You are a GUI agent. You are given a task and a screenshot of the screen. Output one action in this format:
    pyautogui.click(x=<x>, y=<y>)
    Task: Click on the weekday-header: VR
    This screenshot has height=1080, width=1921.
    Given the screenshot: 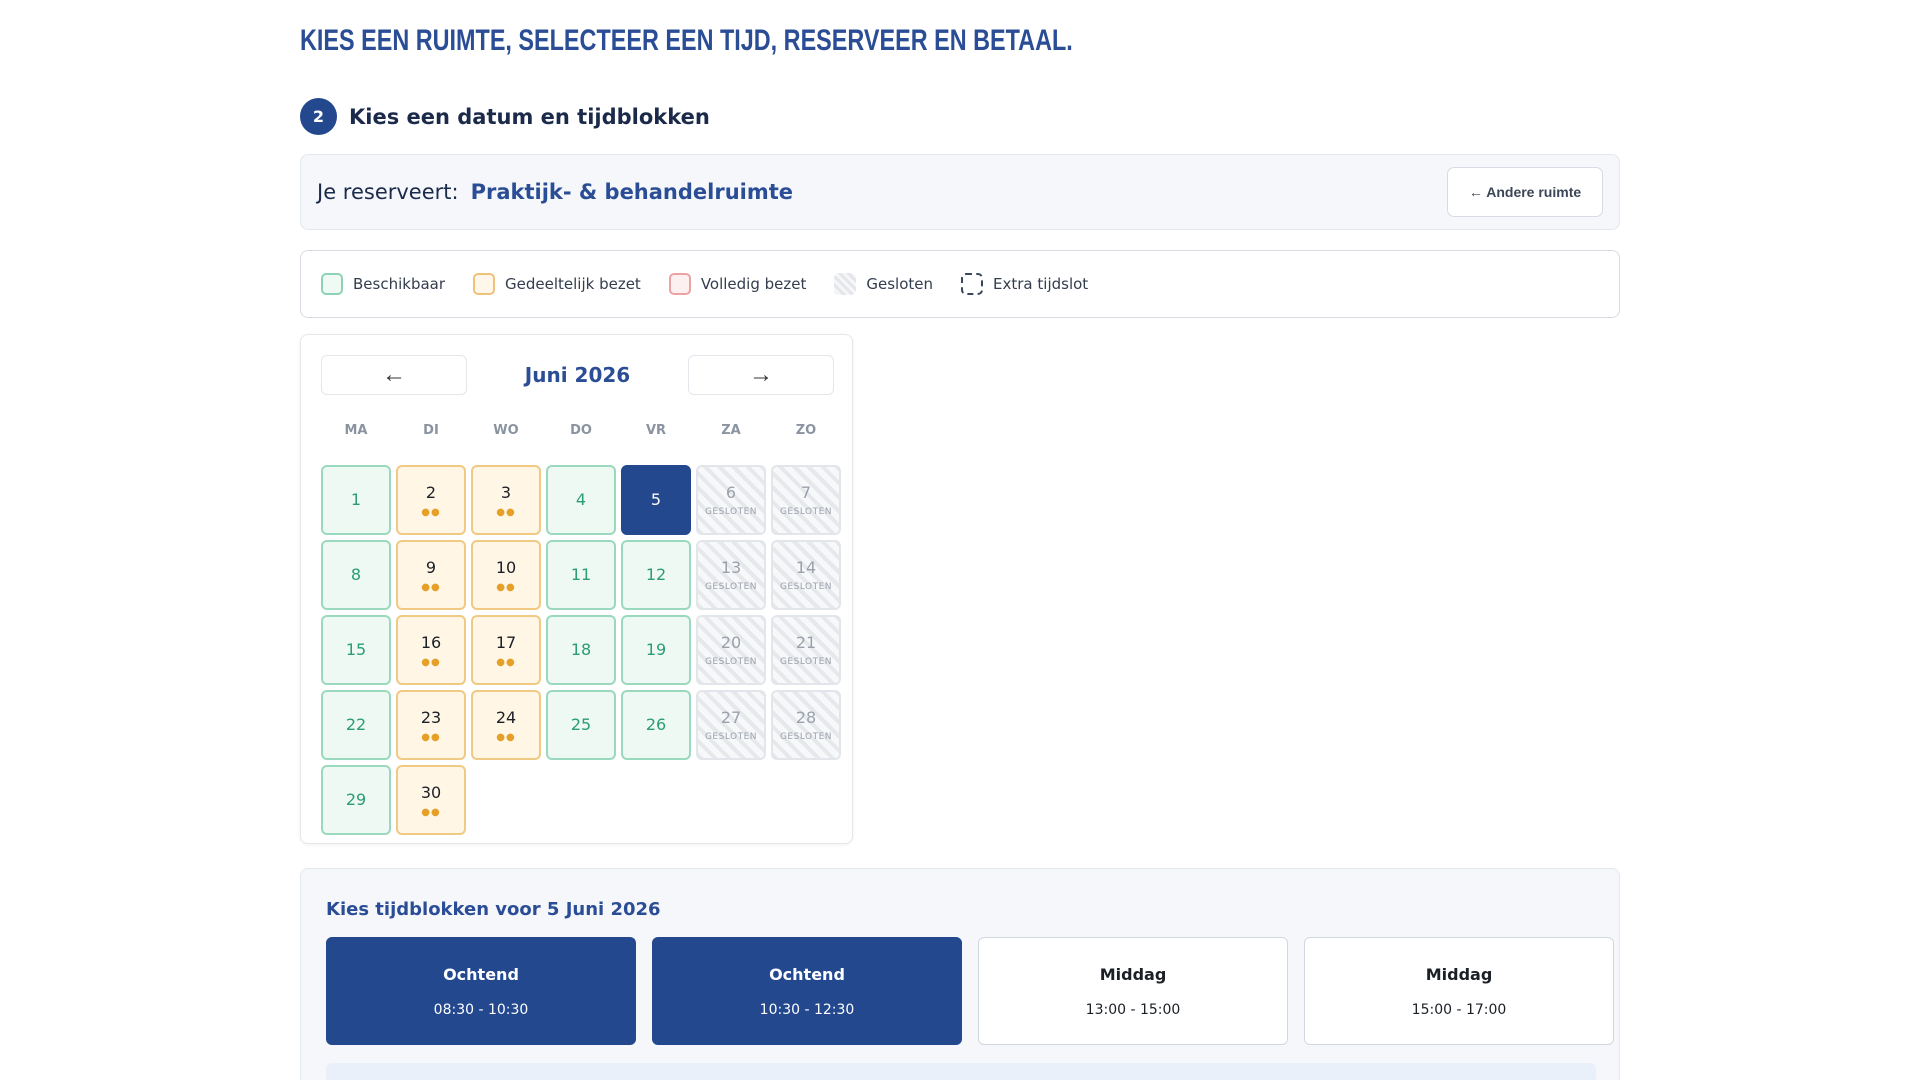 What is the action you would take?
    pyautogui.click(x=656, y=430)
    